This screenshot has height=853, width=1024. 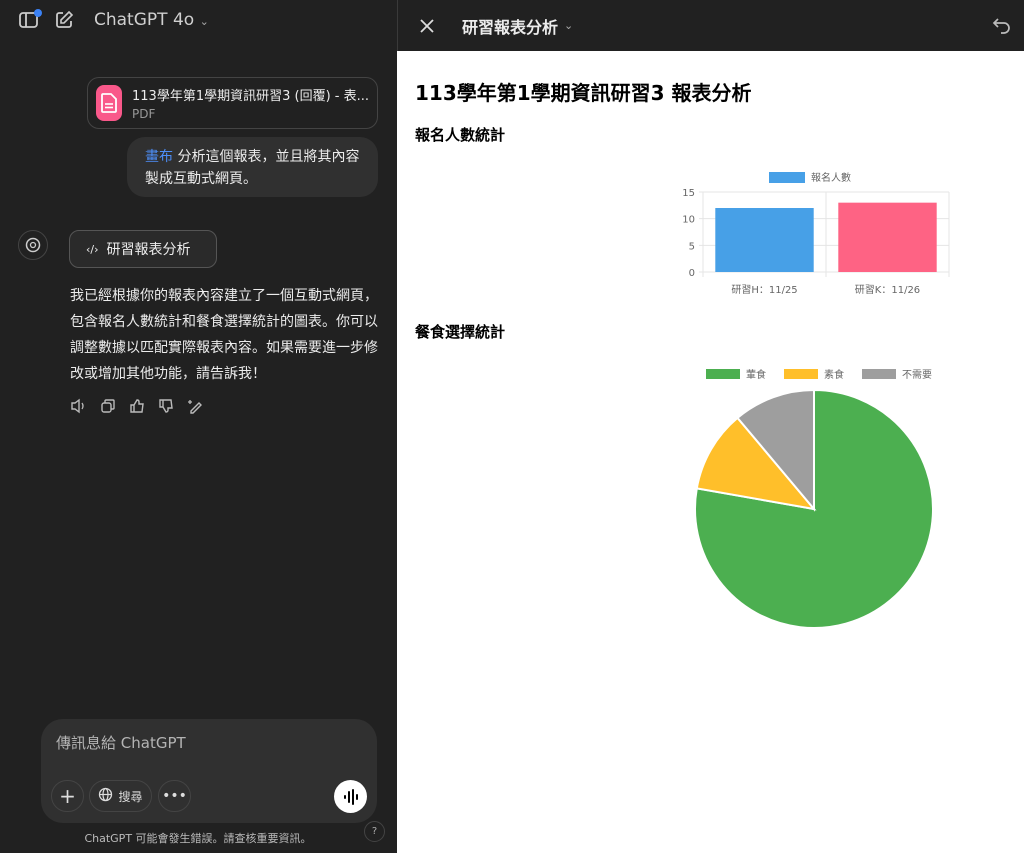 What do you see at coordinates (105, 796) in the screenshot?
I see `globe-icon` at bounding box center [105, 796].